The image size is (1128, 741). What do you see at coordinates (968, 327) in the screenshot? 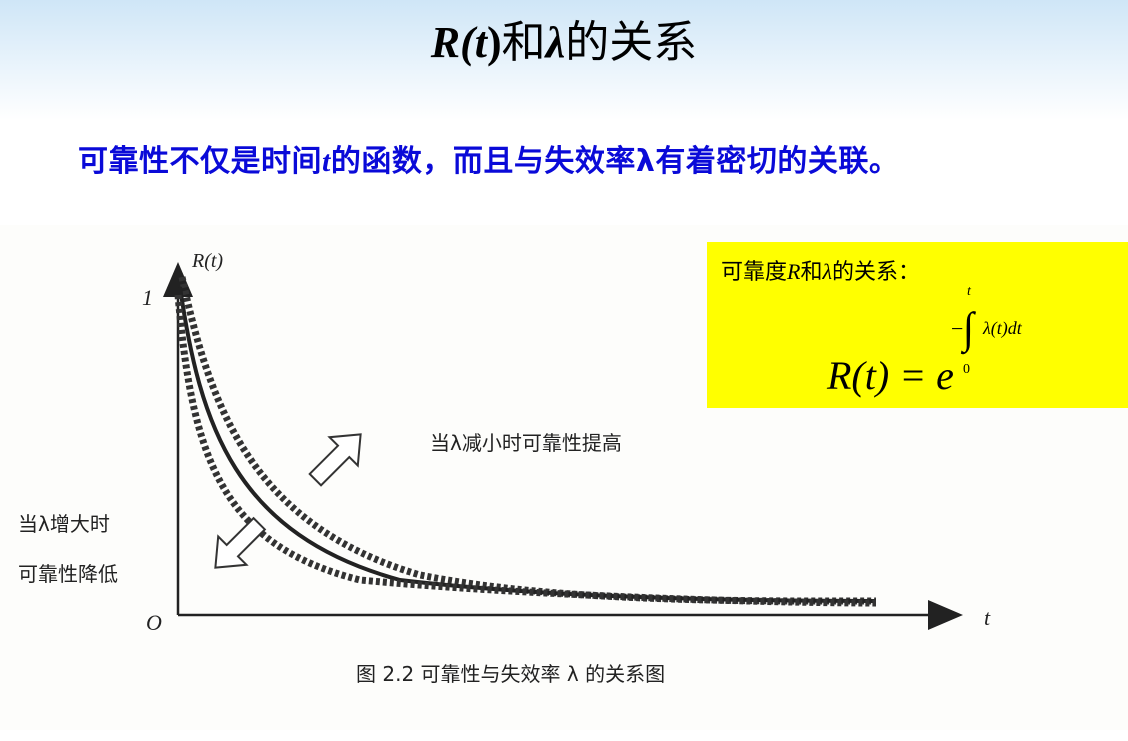
I see `integral-sign-icon: ∫` at bounding box center [968, 327].